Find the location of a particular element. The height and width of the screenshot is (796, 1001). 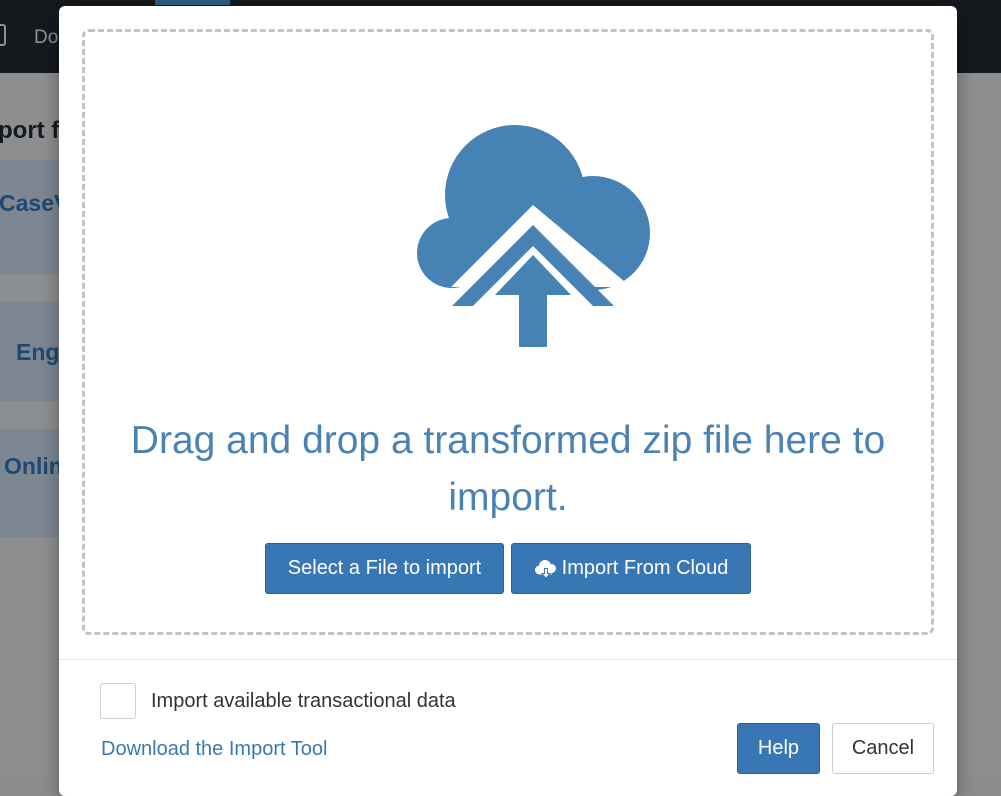

import-source-label: Eng is located at coordinates (38, 352).